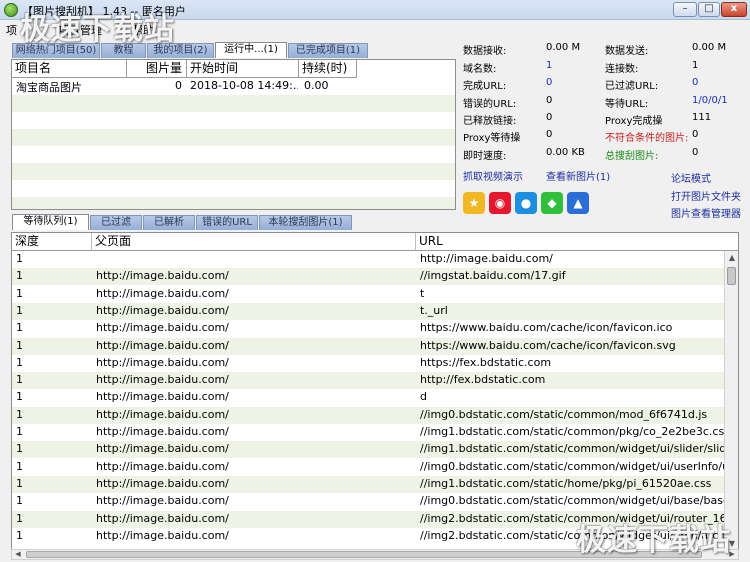 The image size is (750, 562). What do you see at coordinates (500, 203) in the screenshot?
I see `weibo-icon: ◉` at bounding box center [500, 203].